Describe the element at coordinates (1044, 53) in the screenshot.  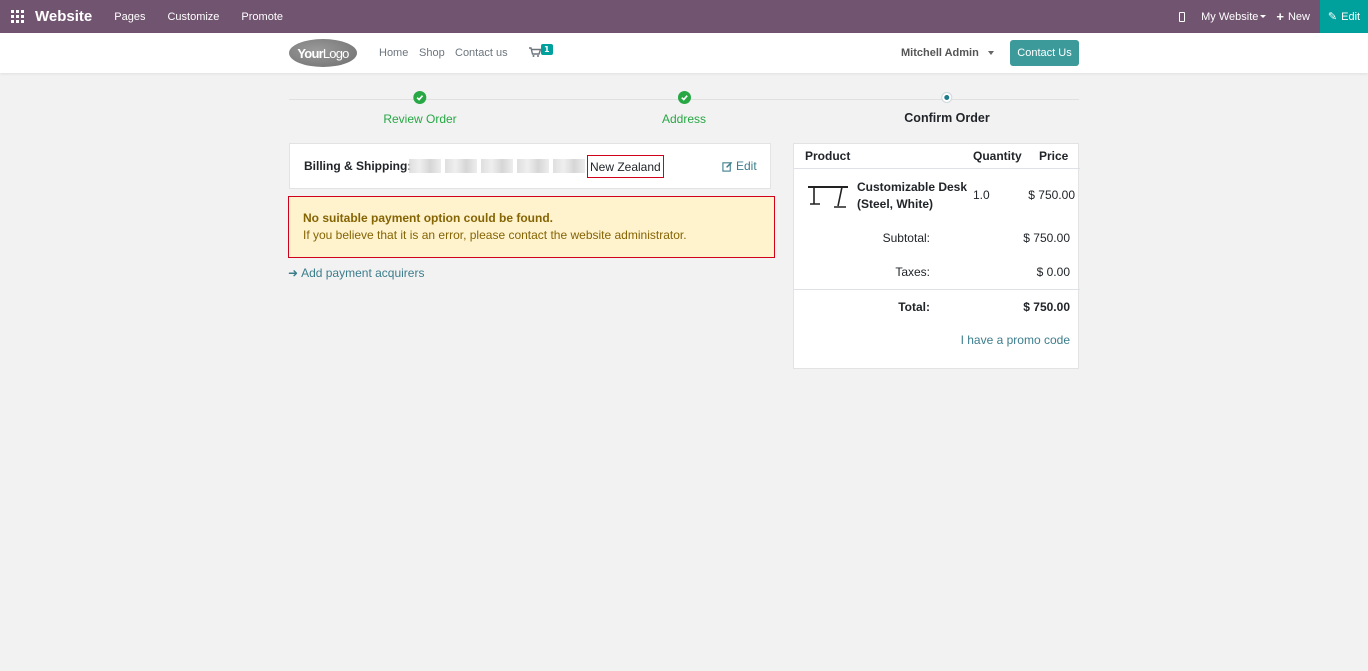
I see `contact-us-button: Contact Us` at that location.